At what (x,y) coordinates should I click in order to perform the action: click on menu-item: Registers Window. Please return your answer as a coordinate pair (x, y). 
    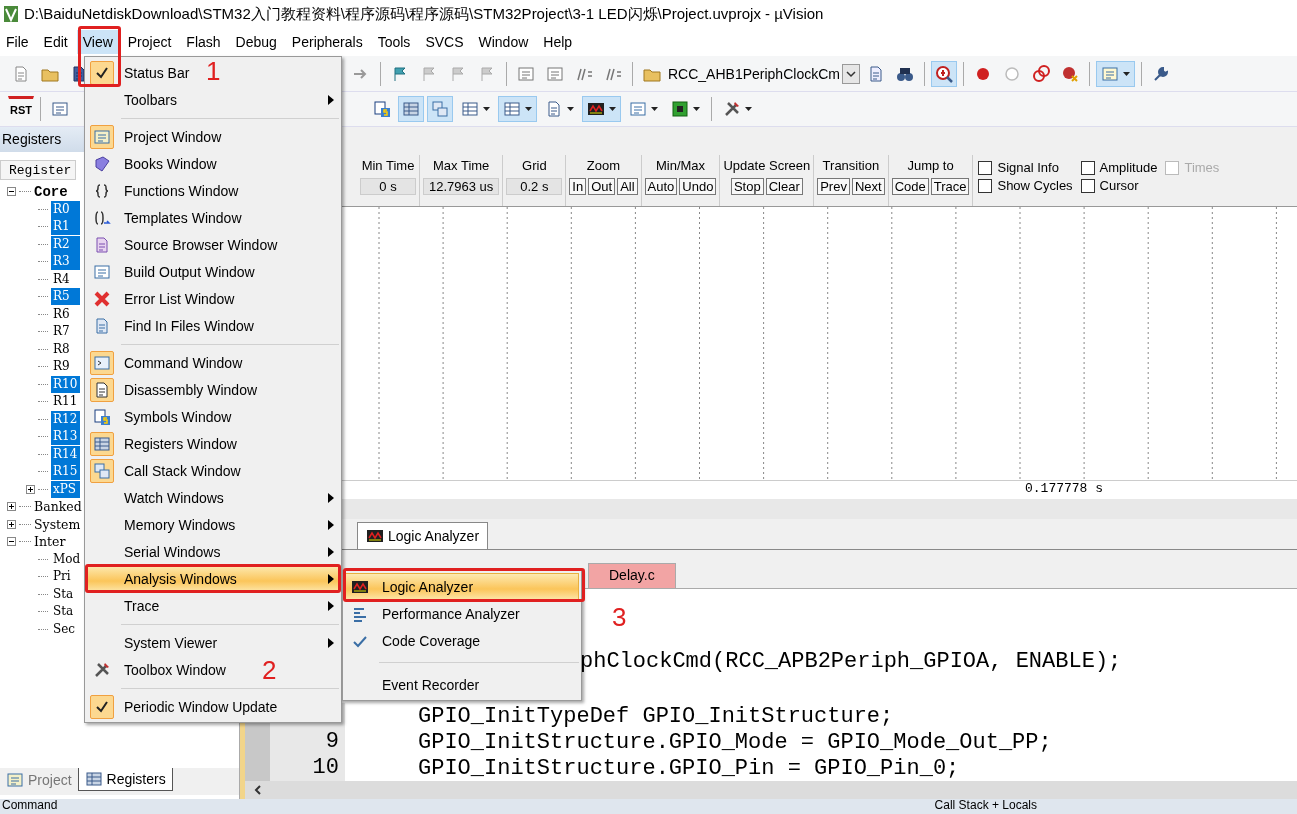
    Looking at the image, I should click on (165, 443).